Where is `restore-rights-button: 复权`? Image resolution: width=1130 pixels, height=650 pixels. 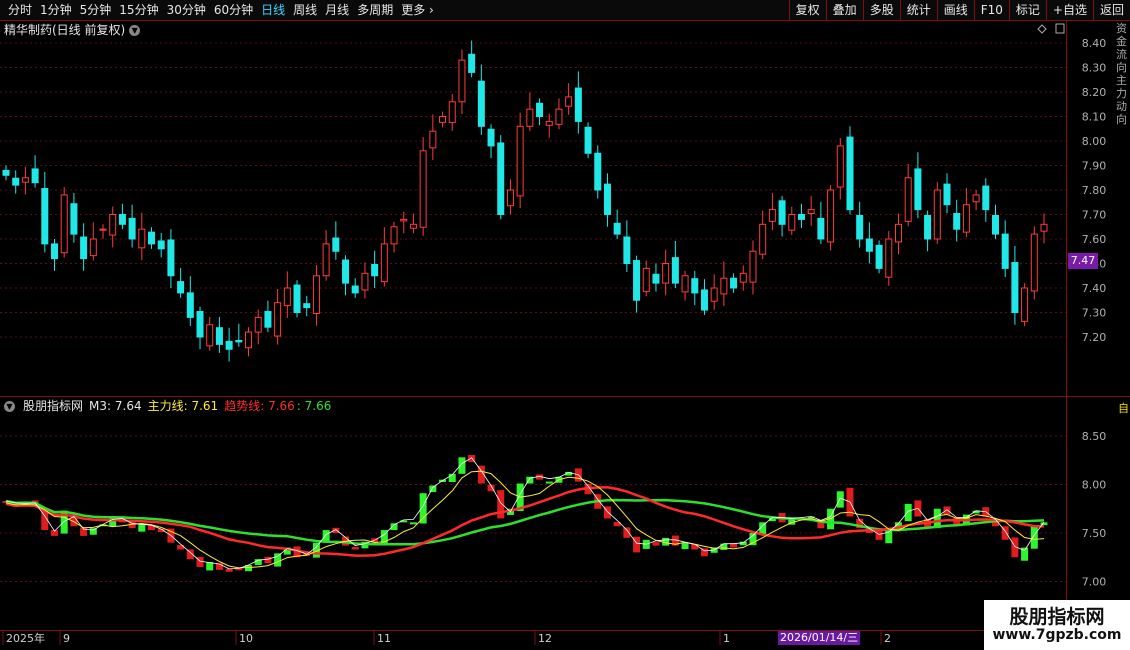 restore-rights-button: 复权 is located at coordinates (807, 10).